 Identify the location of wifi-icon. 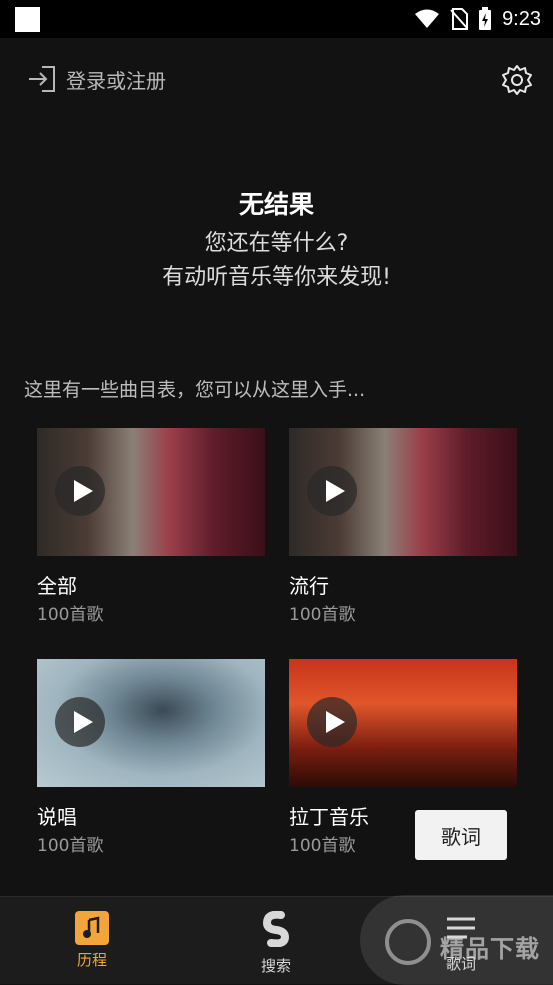
(427, 18).